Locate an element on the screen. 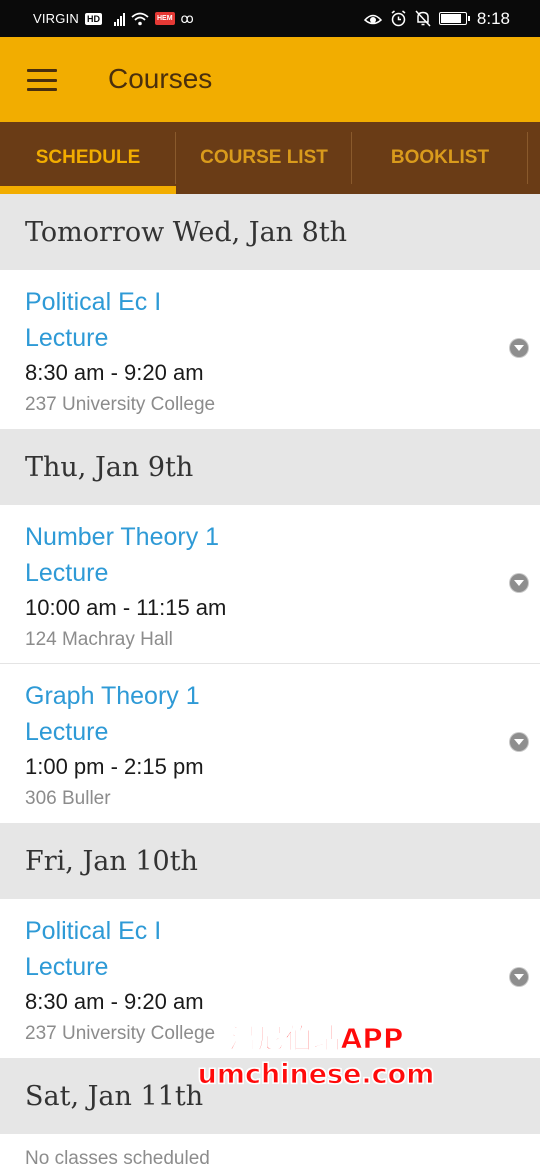 The image size is (540, 1170). course-name: Number Theory 1 is located at coordinates (282, 537).